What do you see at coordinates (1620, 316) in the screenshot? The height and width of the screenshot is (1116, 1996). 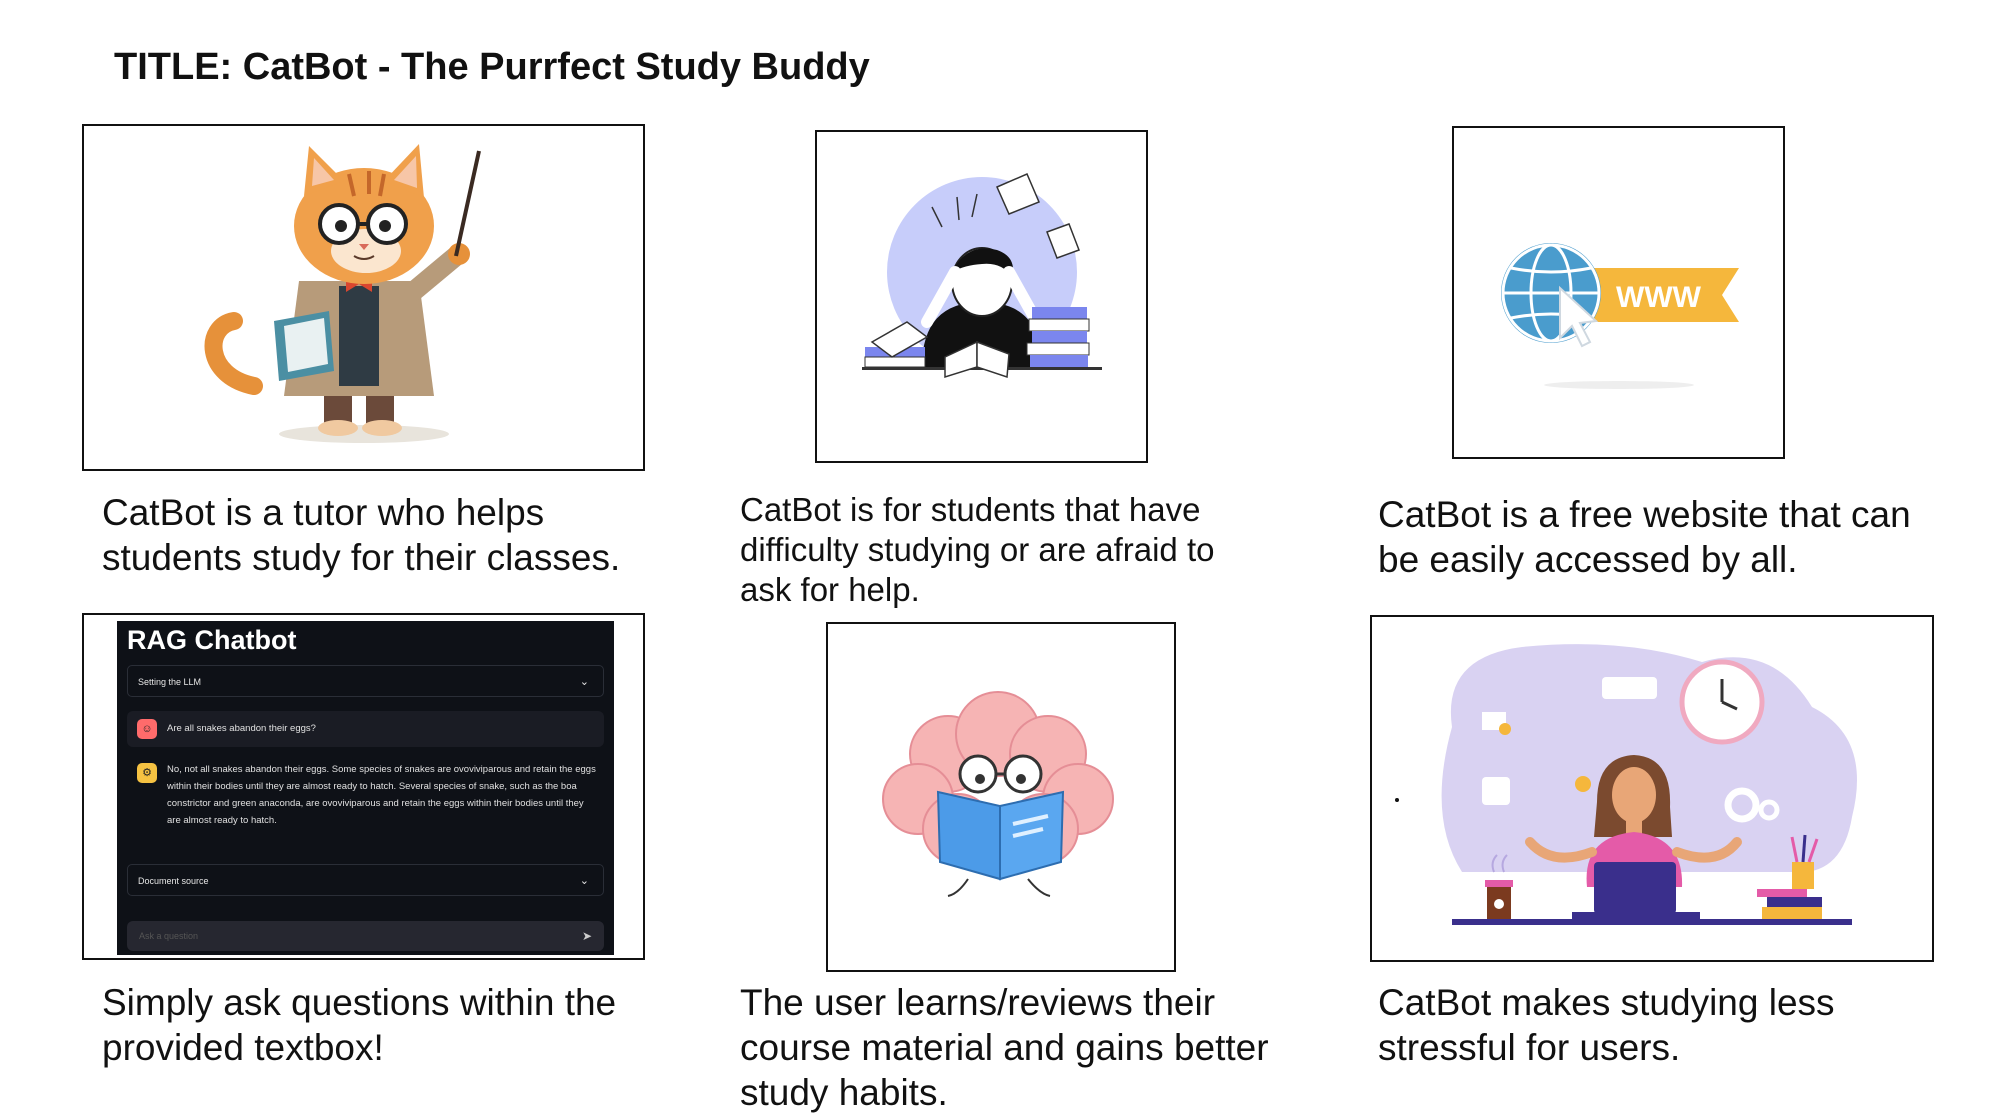 I see `globe-www-illustration: WWW` at bounding box center [1620, 316].